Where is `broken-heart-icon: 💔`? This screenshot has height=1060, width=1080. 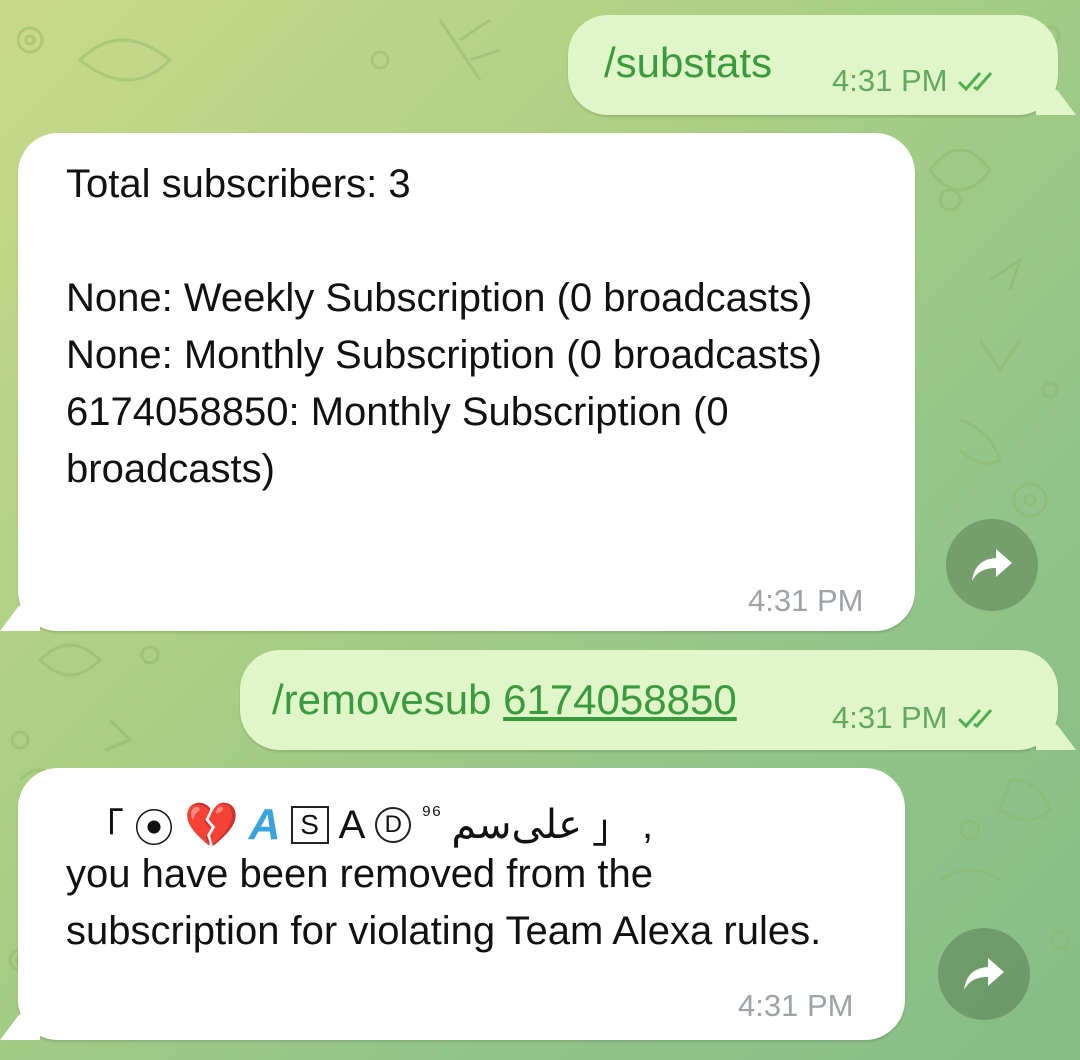
broken-heart-icon: 💔 is located at coordinates (211, 825).